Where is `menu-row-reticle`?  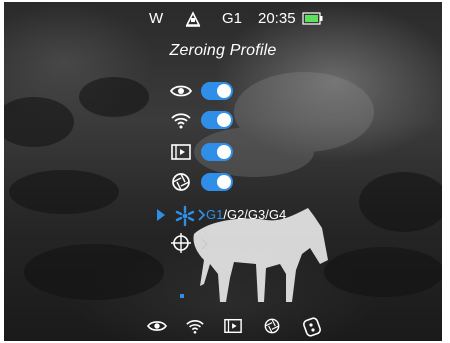
menu-row-reticle is located at coordinates (204, 243).